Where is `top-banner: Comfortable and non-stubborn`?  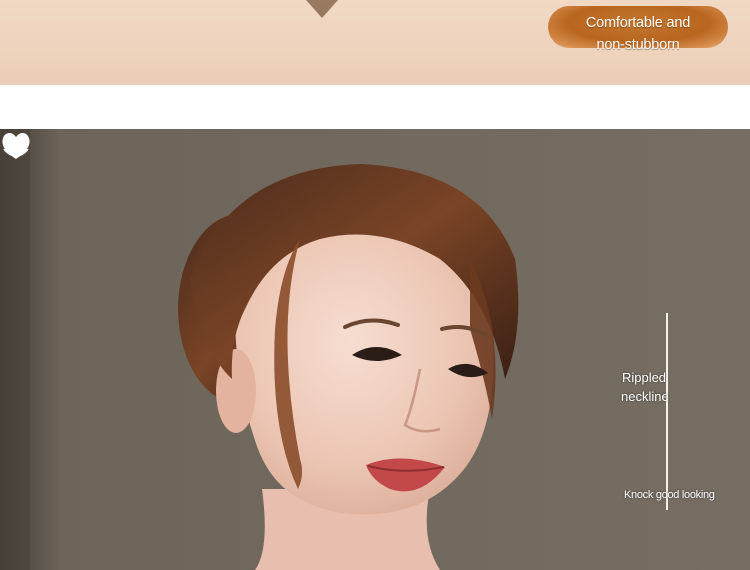
top-banner: Comfortable and non-stubborn is located at coordinates (375, 42).